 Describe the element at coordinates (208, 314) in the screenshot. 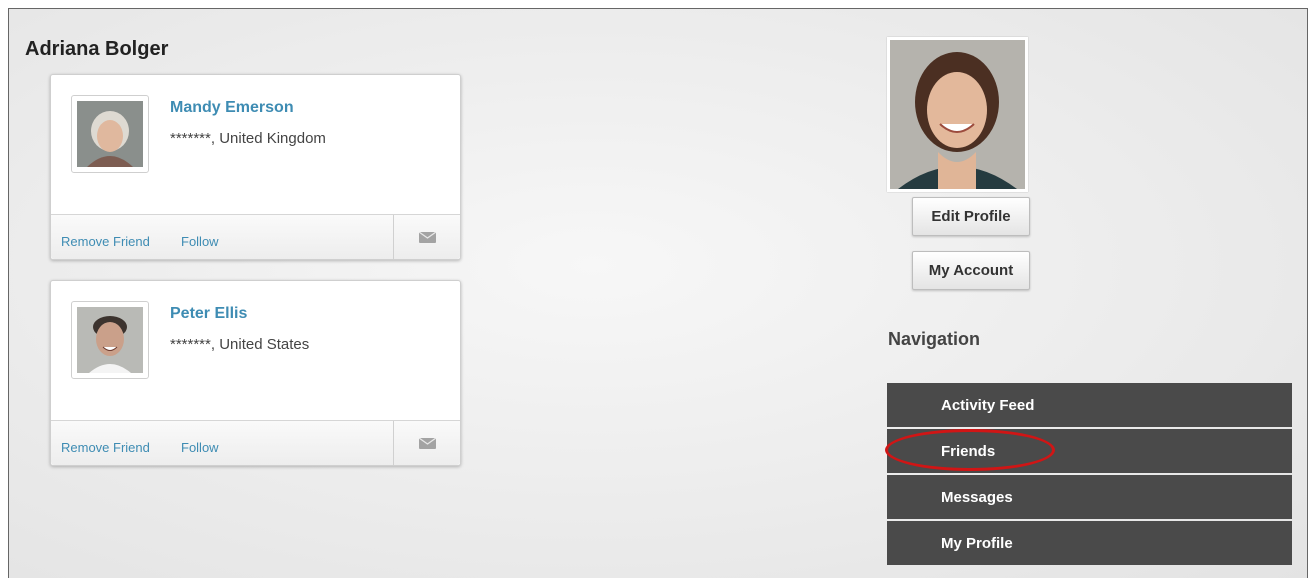

I see `friend-name-link: Peter Ellis` at that location.